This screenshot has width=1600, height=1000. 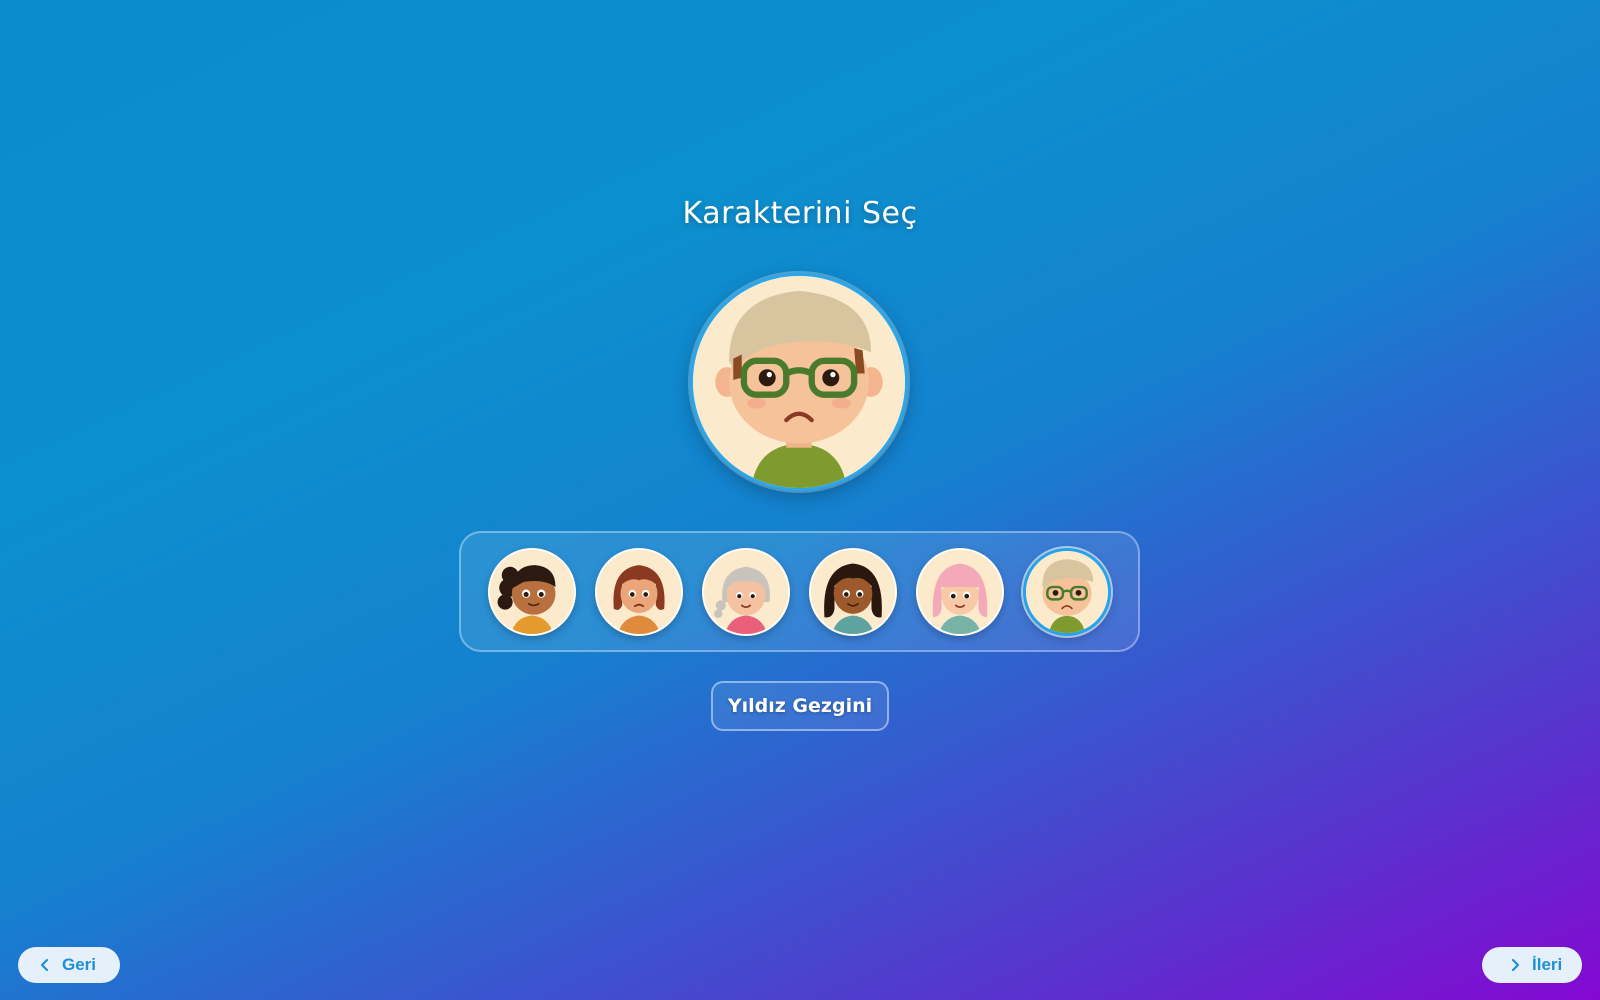 What do you see at coordinates (800, 213) in the screenshot?
I see `page-title: Karakterini Seç` at bounding box center [800, 213].